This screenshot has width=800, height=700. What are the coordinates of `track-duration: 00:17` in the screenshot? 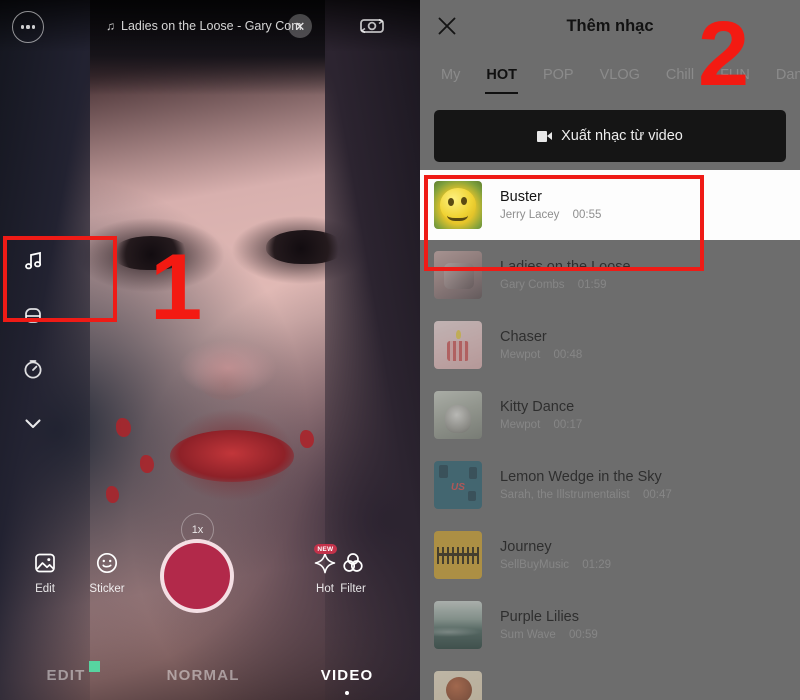 It's located at (568, 425).